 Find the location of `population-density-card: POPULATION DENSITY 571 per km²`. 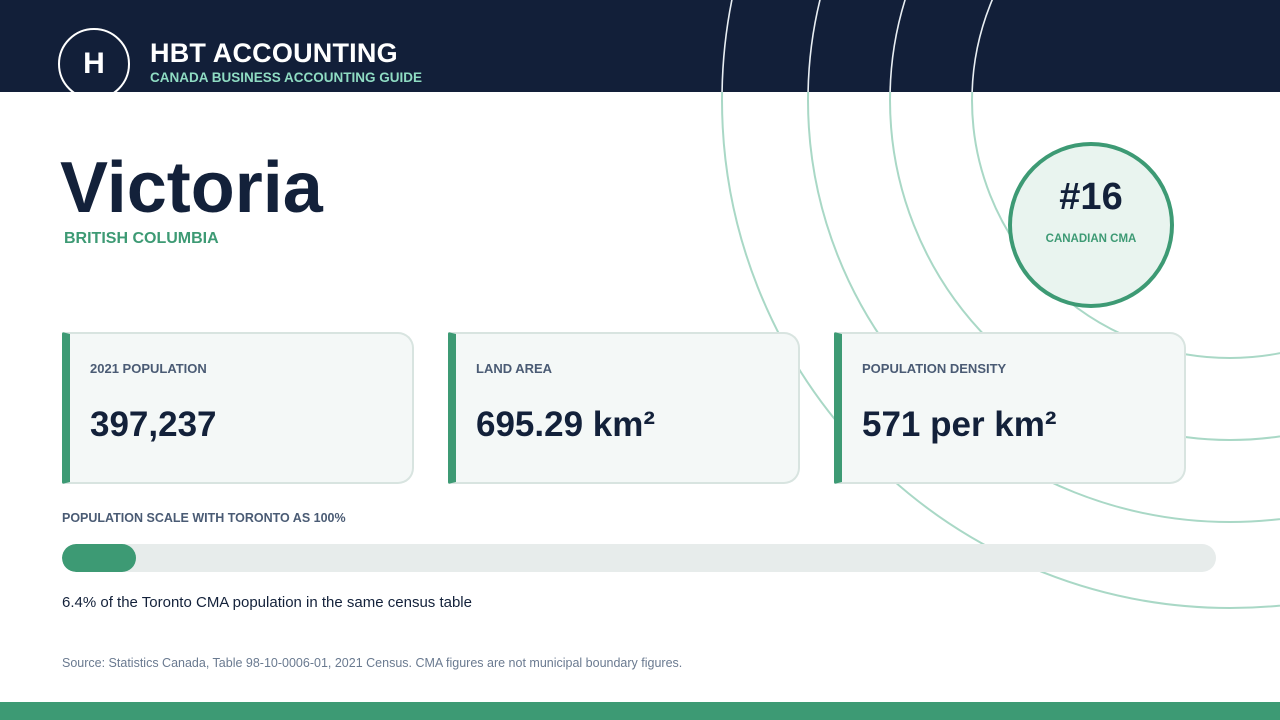

population-density-card: POPULATION DENSITY 571 per km² is located at coordinates (1010, 408).